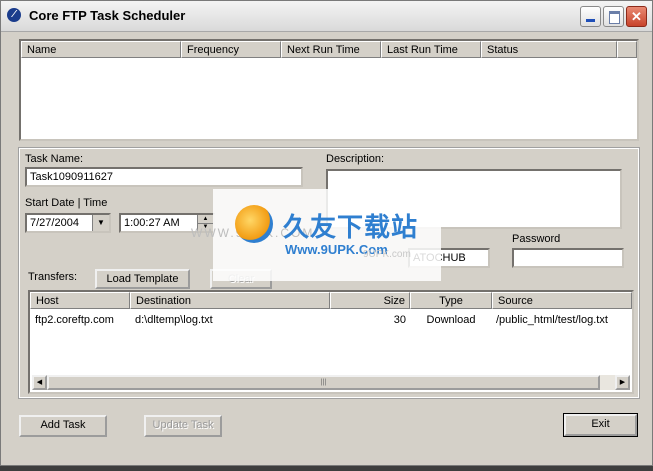 The height and width of the screenshot is (471, 653). Describe the element at coordinates (54, 223) in the screenshot. I see `start-date-value: 7/27/2004` at that location.